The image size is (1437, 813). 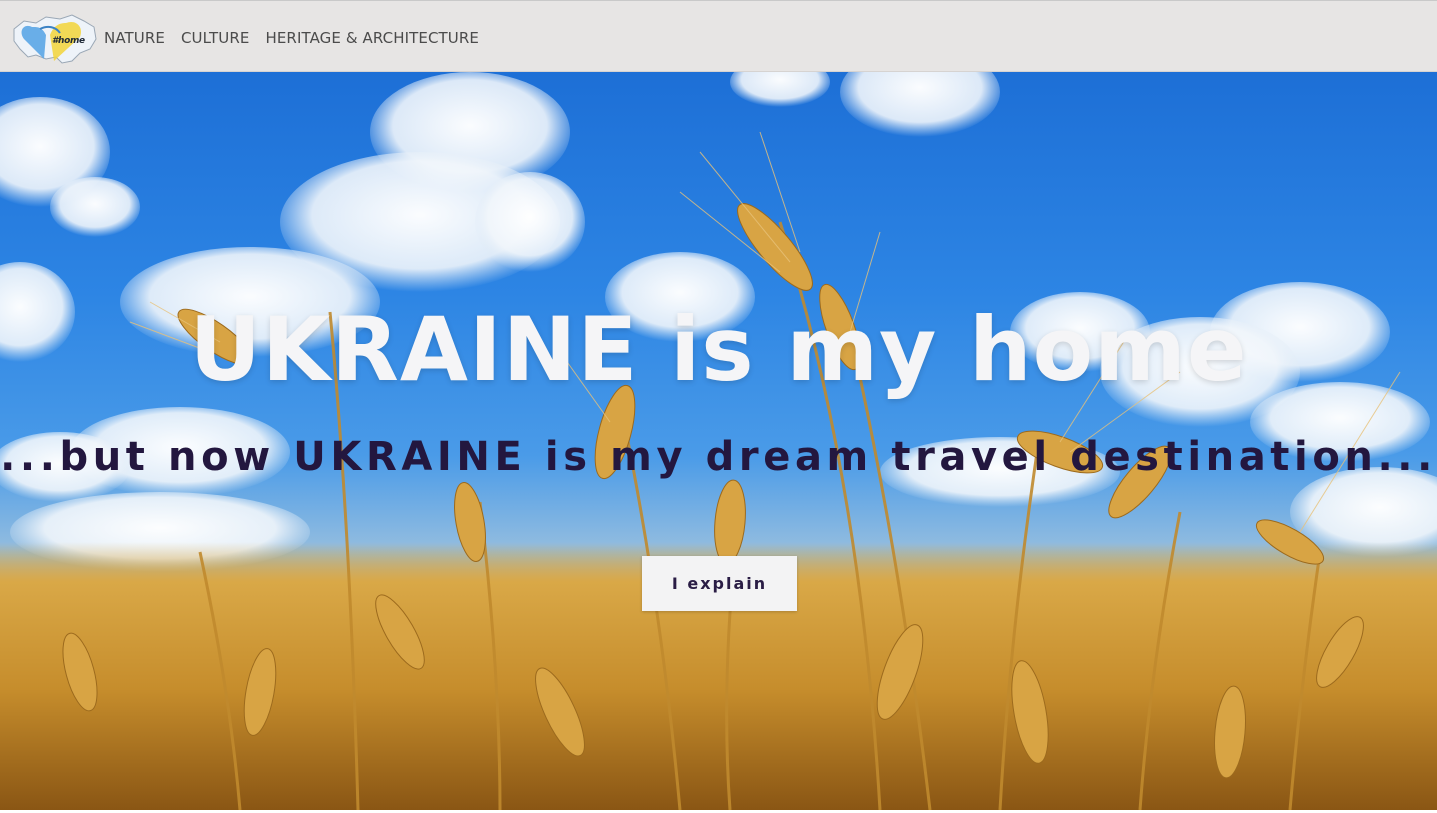 I want to click on main-nav: NATURE CULTURE HERITAGE & ARCHITECTURE, so click(x=291, y=38).